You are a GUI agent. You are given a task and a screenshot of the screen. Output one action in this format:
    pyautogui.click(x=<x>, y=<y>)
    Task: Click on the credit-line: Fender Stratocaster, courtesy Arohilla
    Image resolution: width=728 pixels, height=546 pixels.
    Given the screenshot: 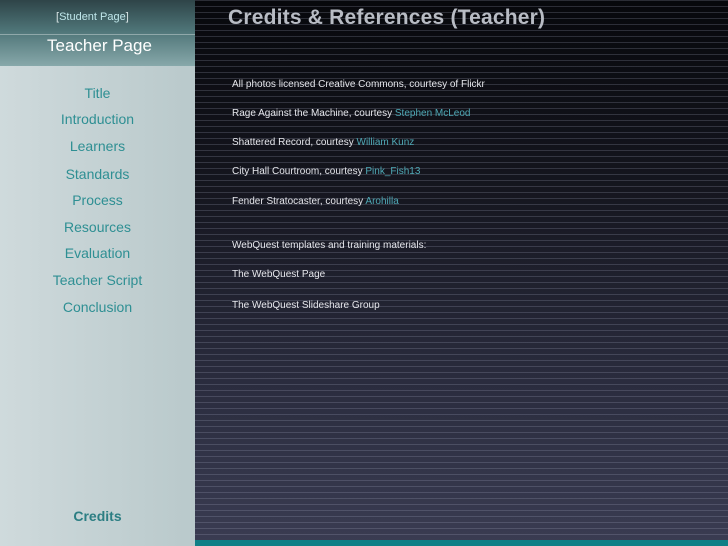 What is the action you would take?
    pyautogui.click(x=315, y=201)
    